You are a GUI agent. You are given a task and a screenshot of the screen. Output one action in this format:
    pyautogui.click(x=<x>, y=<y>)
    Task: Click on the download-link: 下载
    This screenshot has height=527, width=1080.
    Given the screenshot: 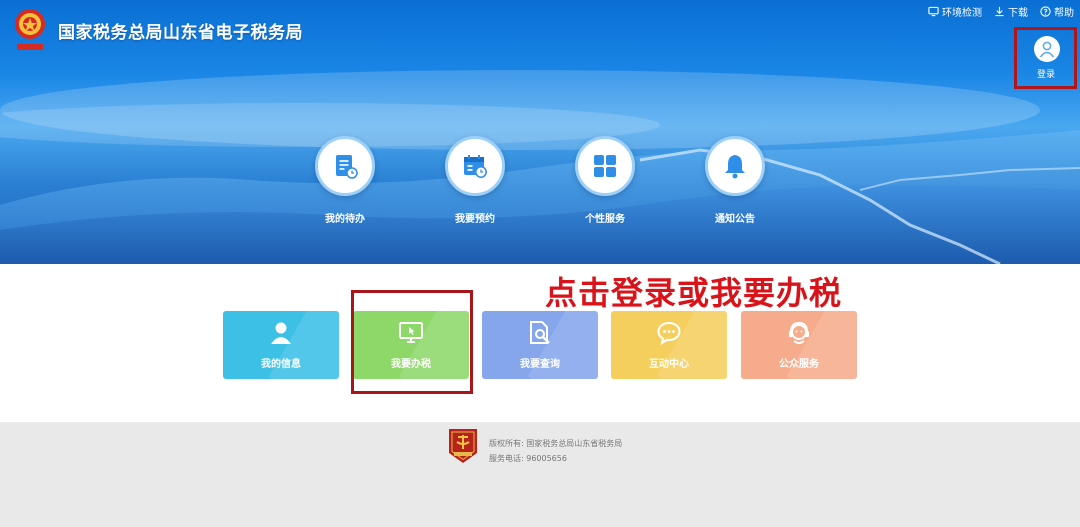 What is the action you would take?
    pyautogui.click(x=1011, y=11)
    